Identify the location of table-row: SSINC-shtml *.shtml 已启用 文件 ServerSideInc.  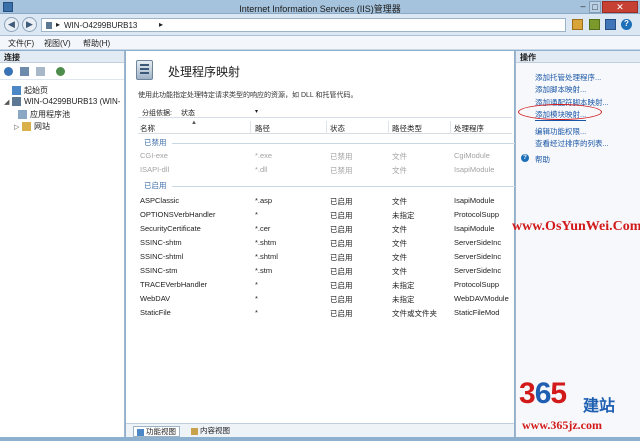
(325, 257).